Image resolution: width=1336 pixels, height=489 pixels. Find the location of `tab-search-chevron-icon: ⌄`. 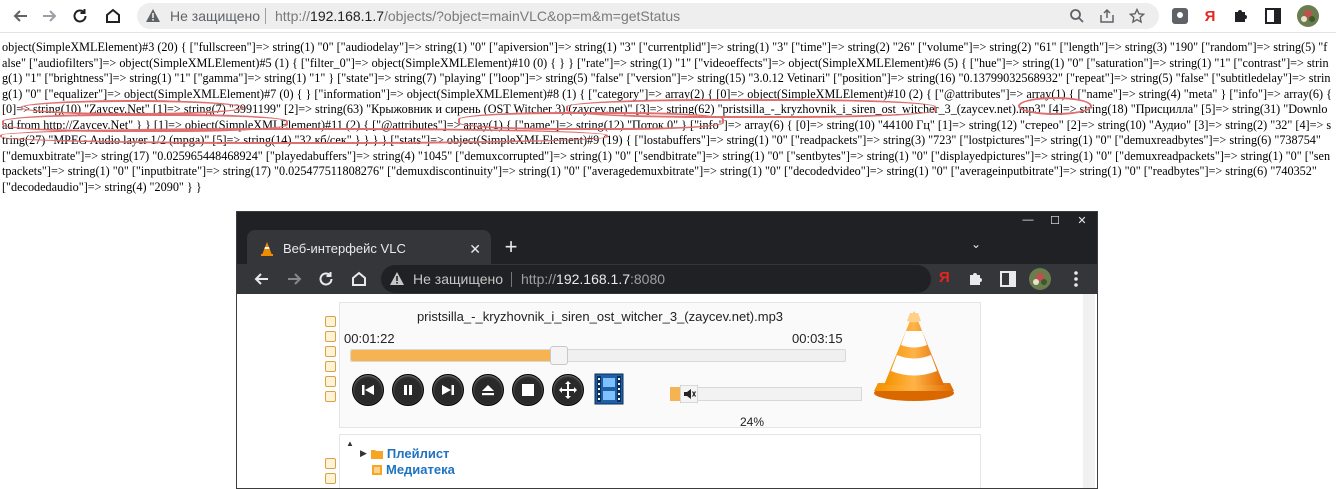

tab-search-chevron-icon: ⌄ is located at coordinates (976, 244).